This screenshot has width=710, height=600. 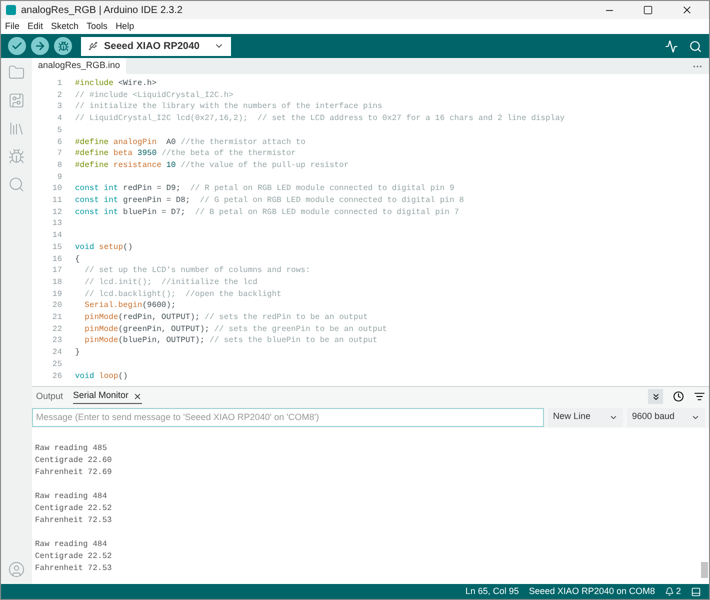 I want to click on line-number: 22, so click(x=56, y=330).